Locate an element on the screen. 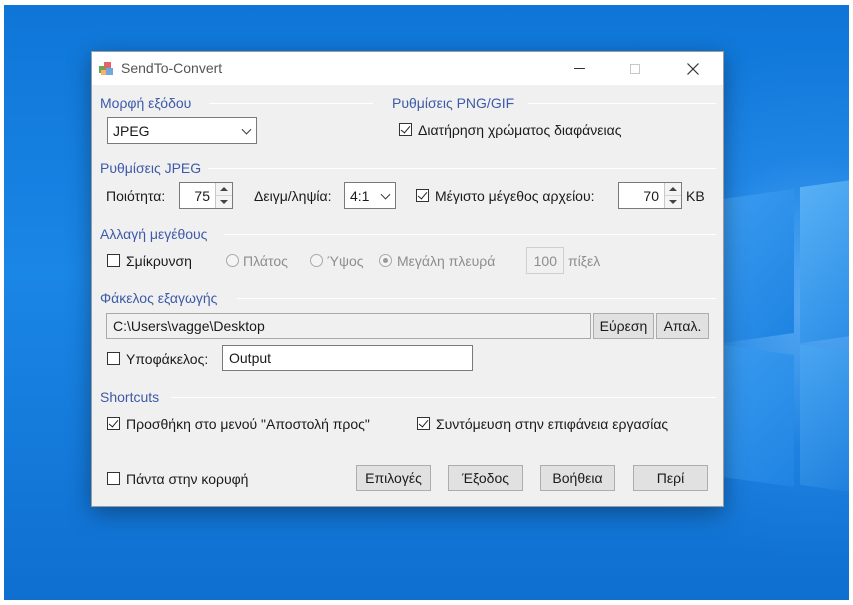 The height and width of the screenshot is (605, 853). height-radio is located at coordinates (316, 260).